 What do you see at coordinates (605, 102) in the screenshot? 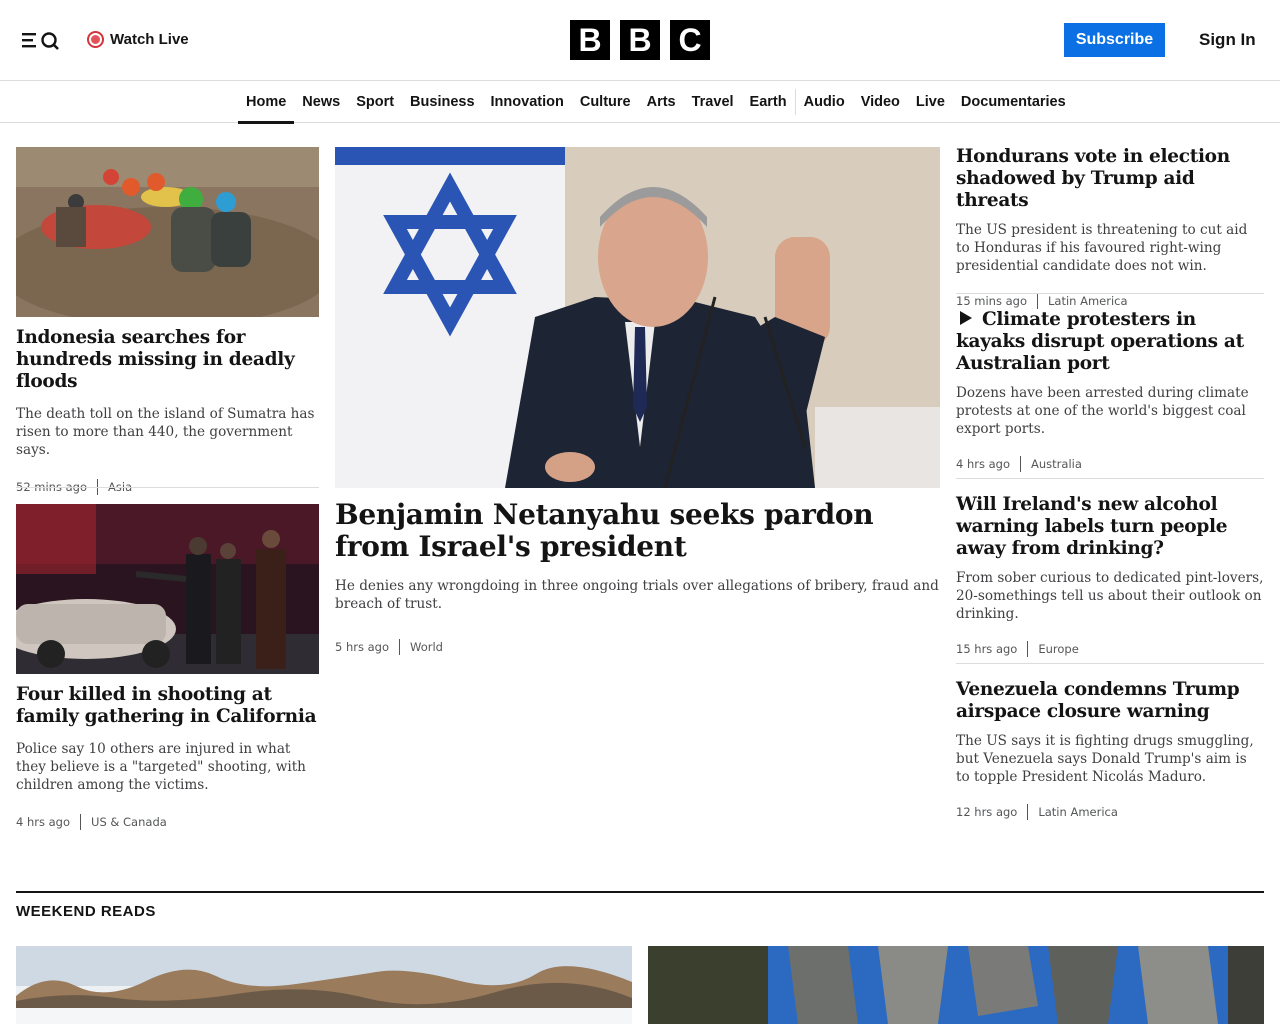
I see `nav-item-culture: Culture` at bounding box center [605, 102].